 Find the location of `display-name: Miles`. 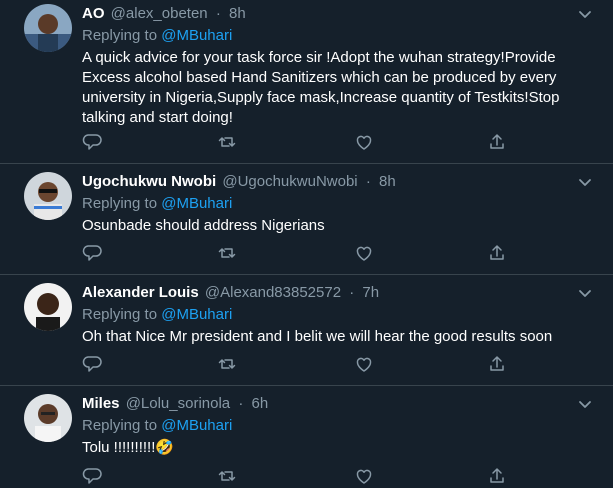

display-name: Miles is located at coordinates (101, 403).